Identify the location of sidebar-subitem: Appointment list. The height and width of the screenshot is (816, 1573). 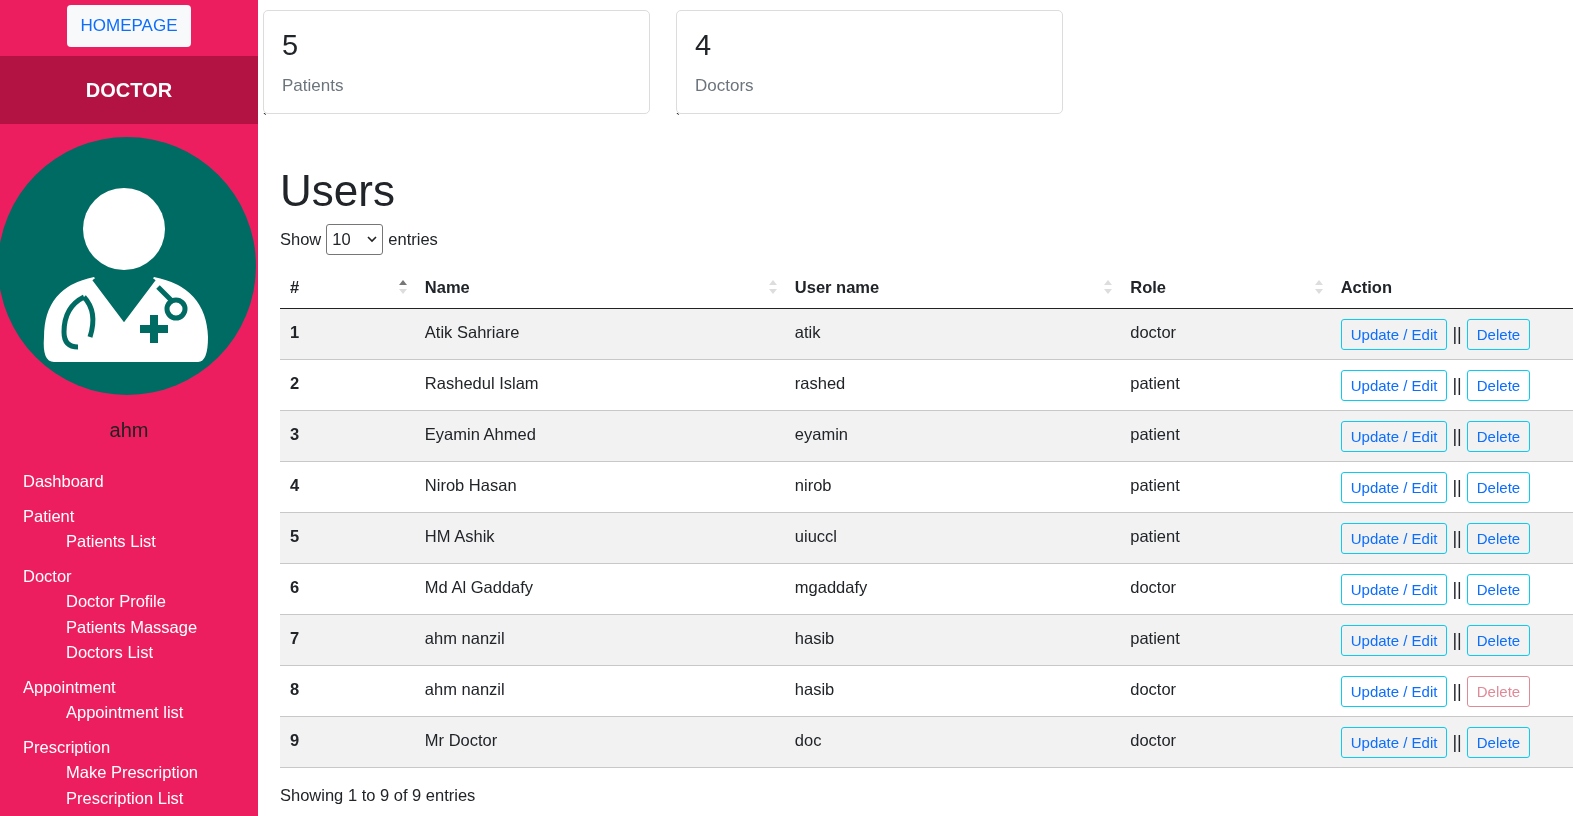
(125, 713).